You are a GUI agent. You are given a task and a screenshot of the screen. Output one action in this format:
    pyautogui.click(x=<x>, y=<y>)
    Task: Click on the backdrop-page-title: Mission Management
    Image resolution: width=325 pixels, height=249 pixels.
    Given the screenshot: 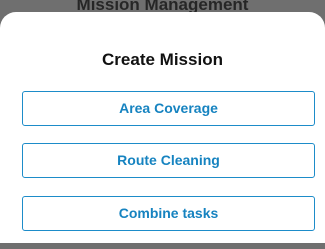 What is the action you would take?
    pyautogui.click(x=162, y=6)
    